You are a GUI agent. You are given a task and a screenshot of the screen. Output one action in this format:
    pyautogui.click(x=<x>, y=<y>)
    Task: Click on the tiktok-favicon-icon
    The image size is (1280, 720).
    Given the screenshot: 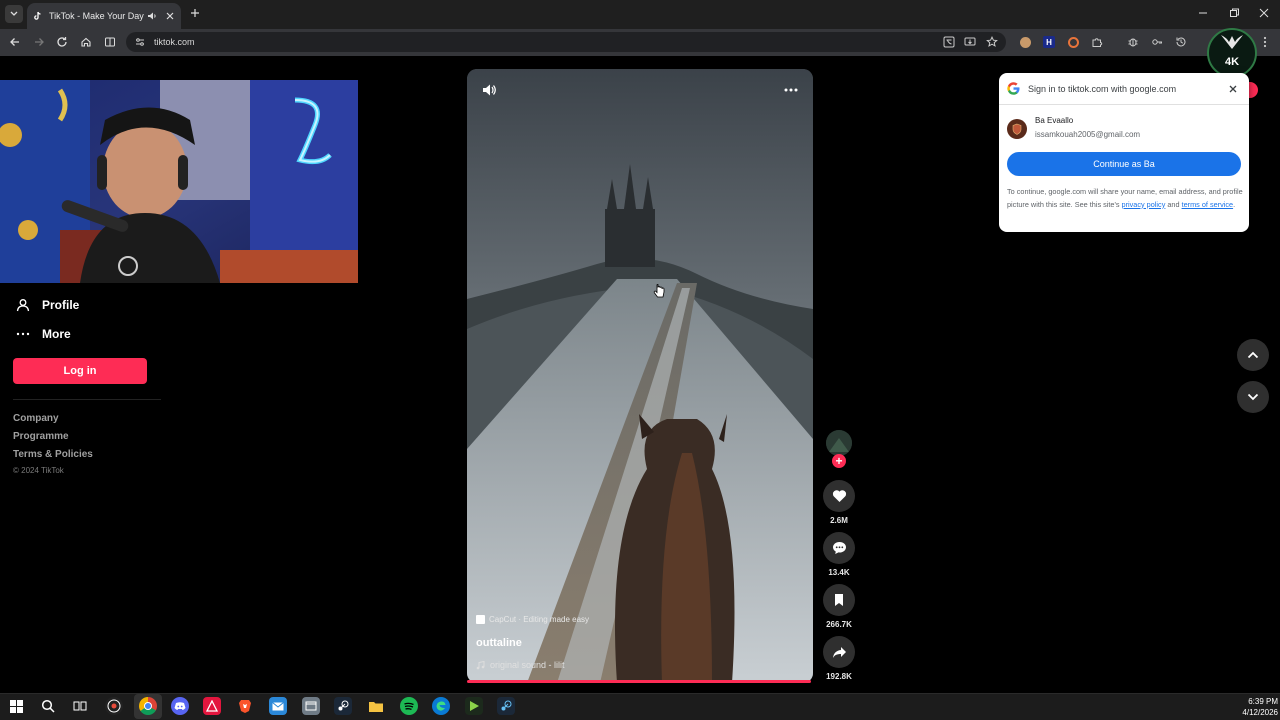 What is the action you would take?
    pyautogui.click(x=37, y=15)
    